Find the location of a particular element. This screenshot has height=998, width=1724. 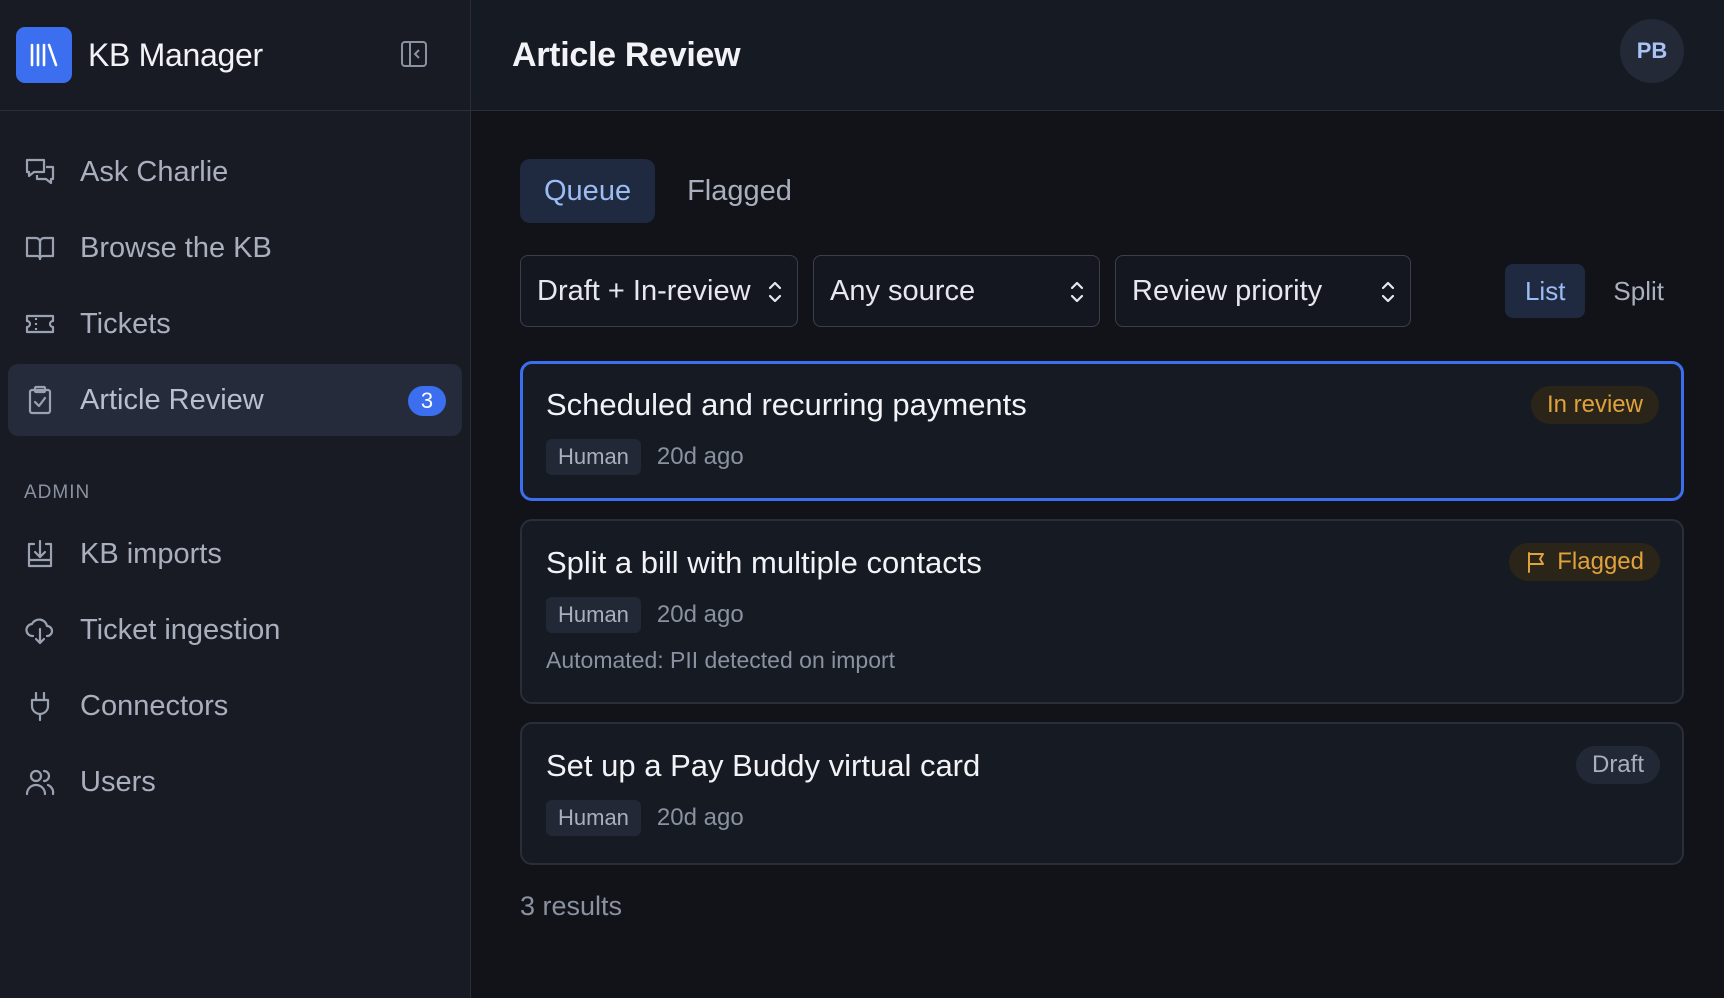

sidebar-item-label: Article Review is located at coordinates (172, 399).